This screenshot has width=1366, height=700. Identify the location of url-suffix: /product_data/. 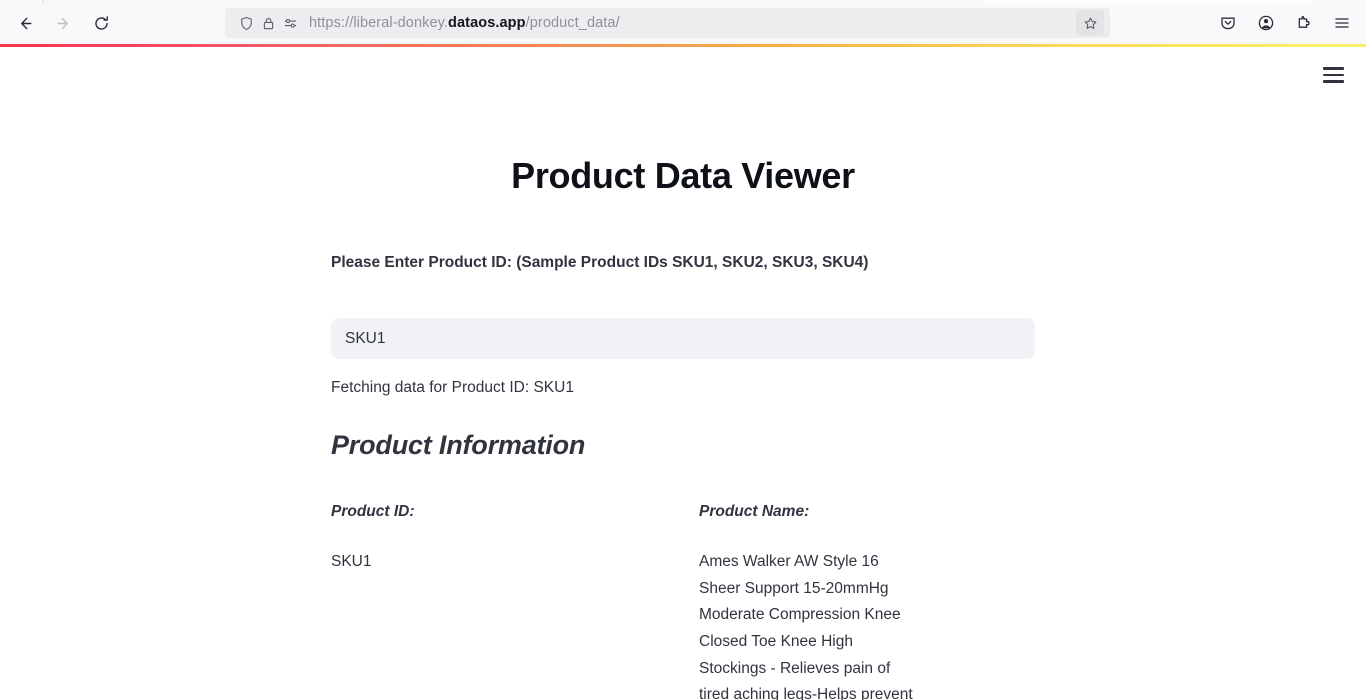
(572, 23).